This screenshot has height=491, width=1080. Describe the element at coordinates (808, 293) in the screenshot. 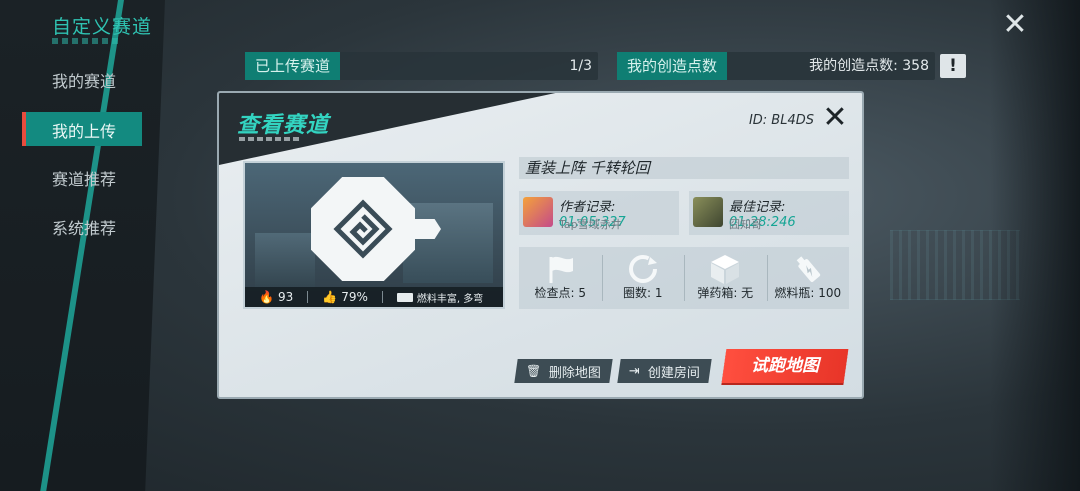

I see `fuel-bottle-label: 燃料瓶: 100` at that location.